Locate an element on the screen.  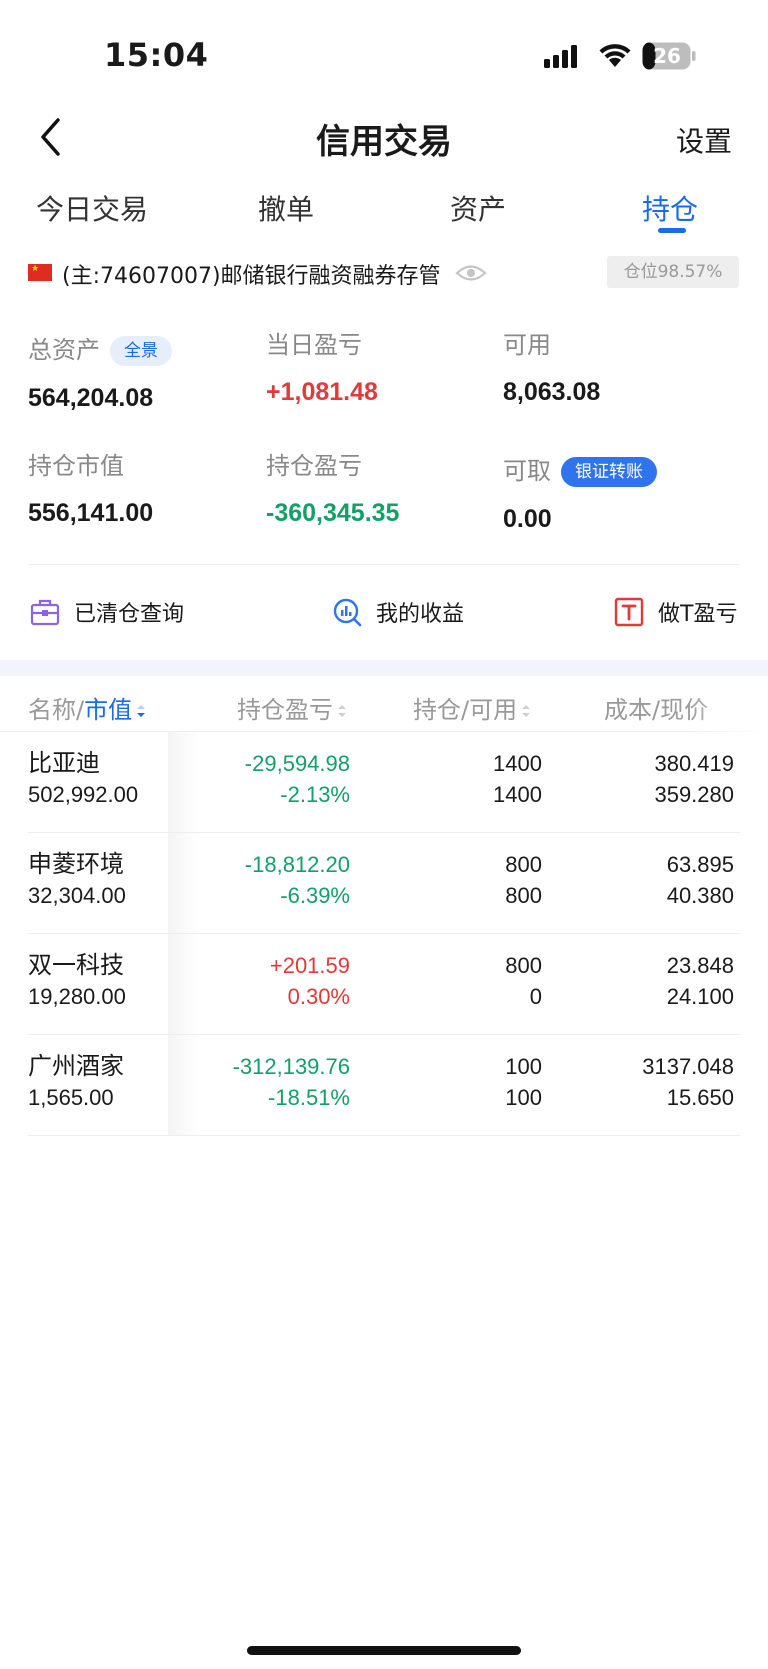
stock-price: 359.280 is located at coordinates (694, 794).